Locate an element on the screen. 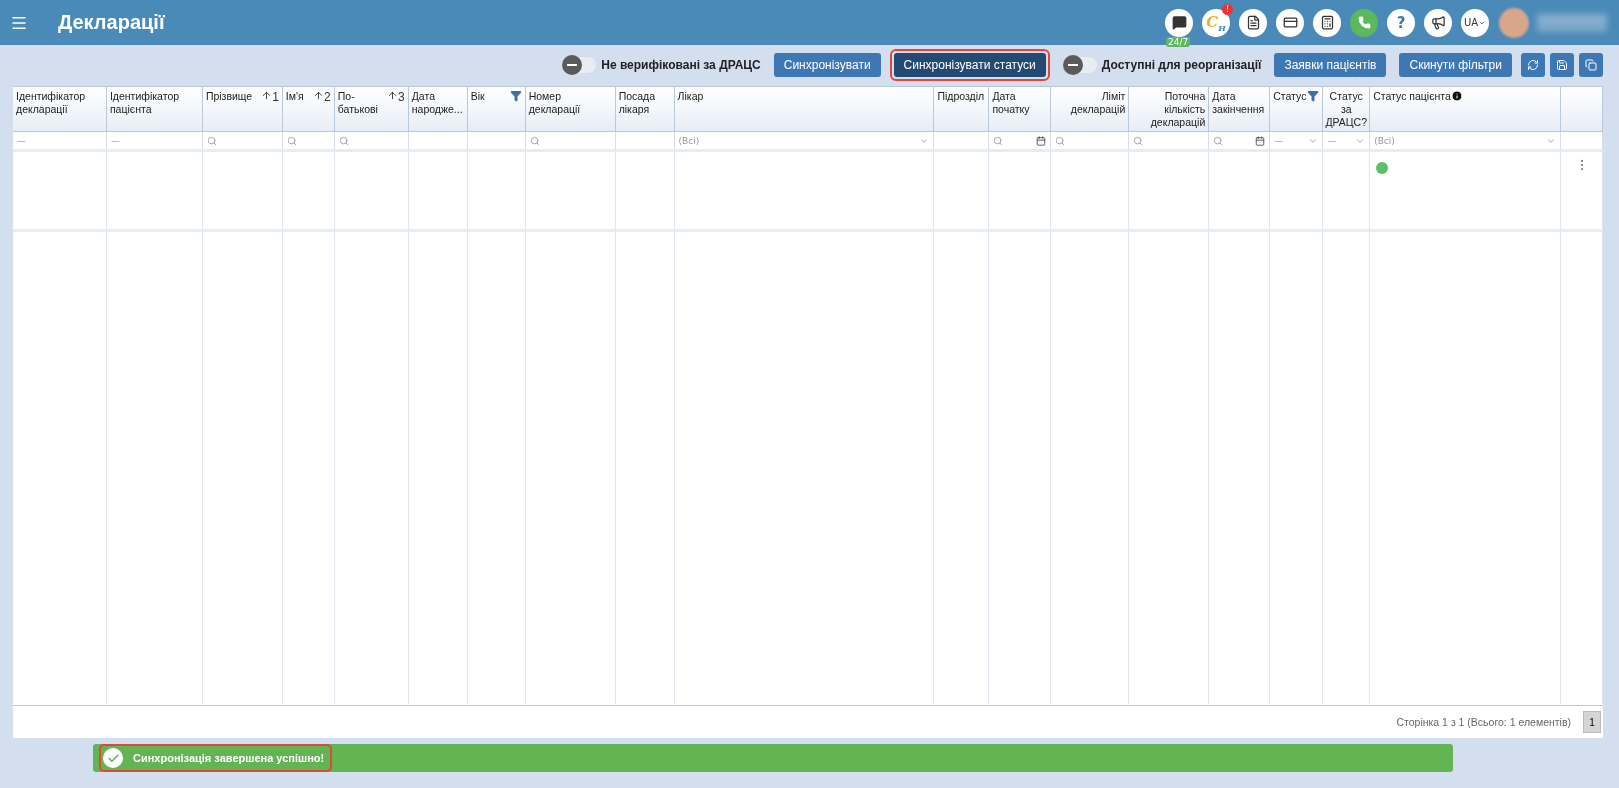  column-header is located at coordinates (1582, 109).